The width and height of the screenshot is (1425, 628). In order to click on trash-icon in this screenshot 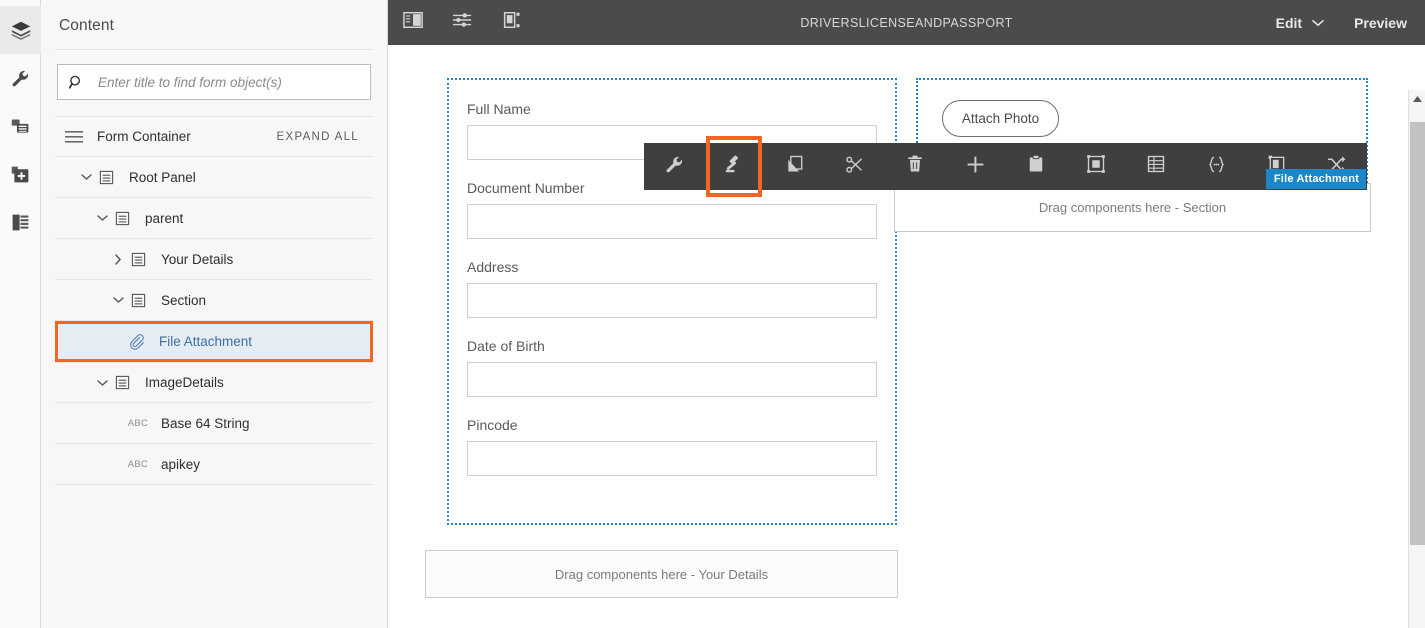, I will do `click(915, 166)`.